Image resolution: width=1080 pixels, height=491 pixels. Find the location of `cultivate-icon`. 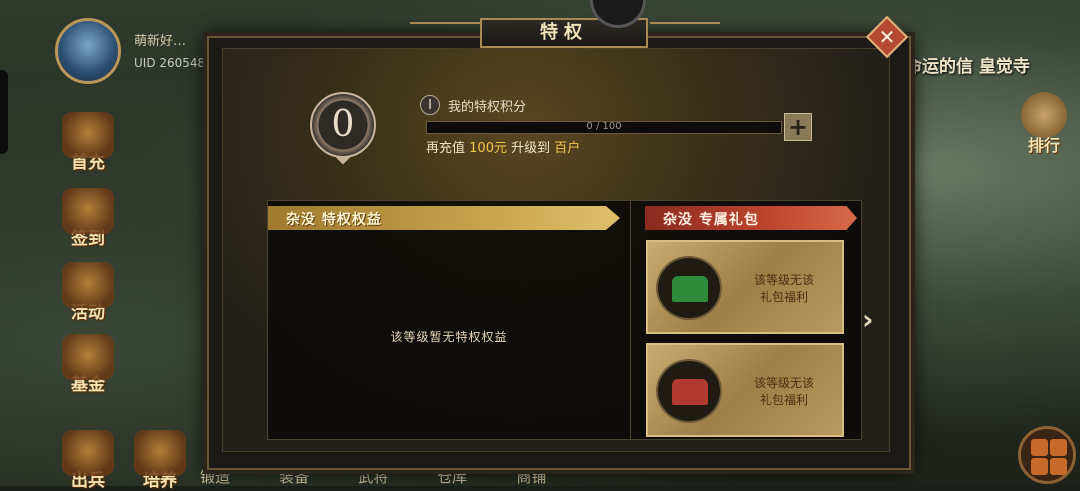

cultivate-icon is located at coordinates (160, 453).